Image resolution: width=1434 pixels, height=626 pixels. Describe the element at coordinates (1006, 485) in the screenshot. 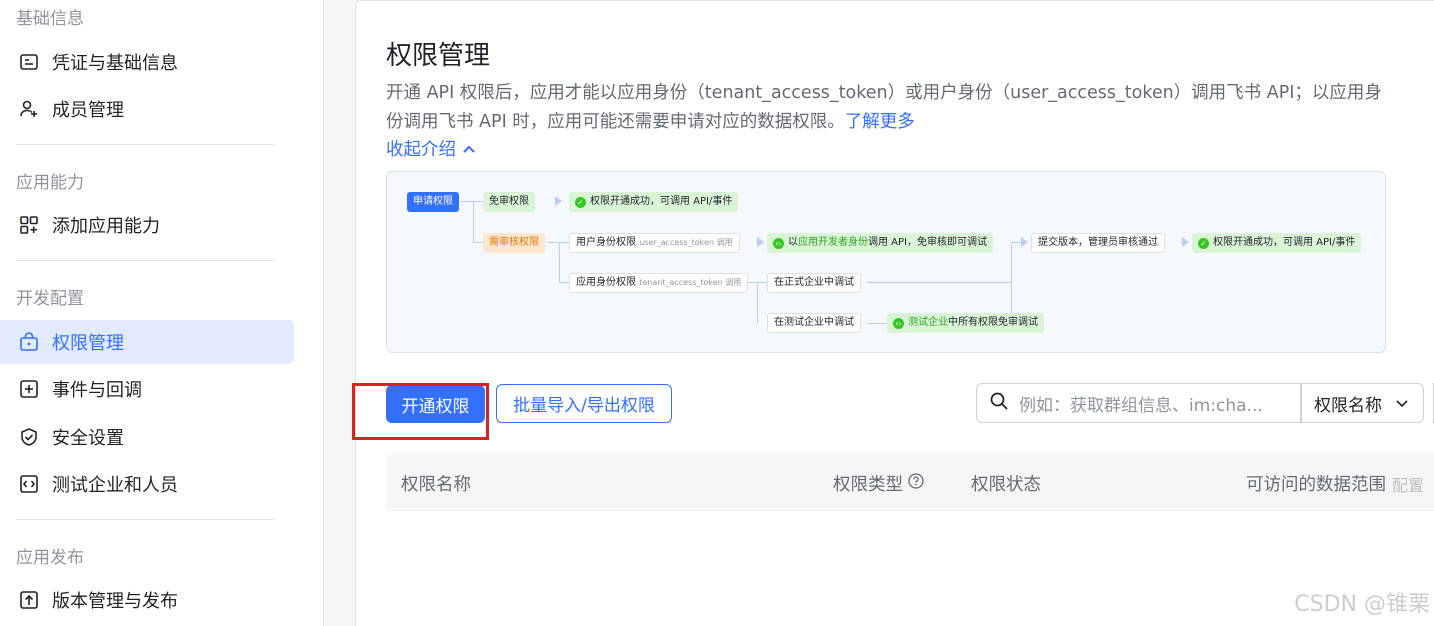

I see `column-header-status: 权限状态` at that location.